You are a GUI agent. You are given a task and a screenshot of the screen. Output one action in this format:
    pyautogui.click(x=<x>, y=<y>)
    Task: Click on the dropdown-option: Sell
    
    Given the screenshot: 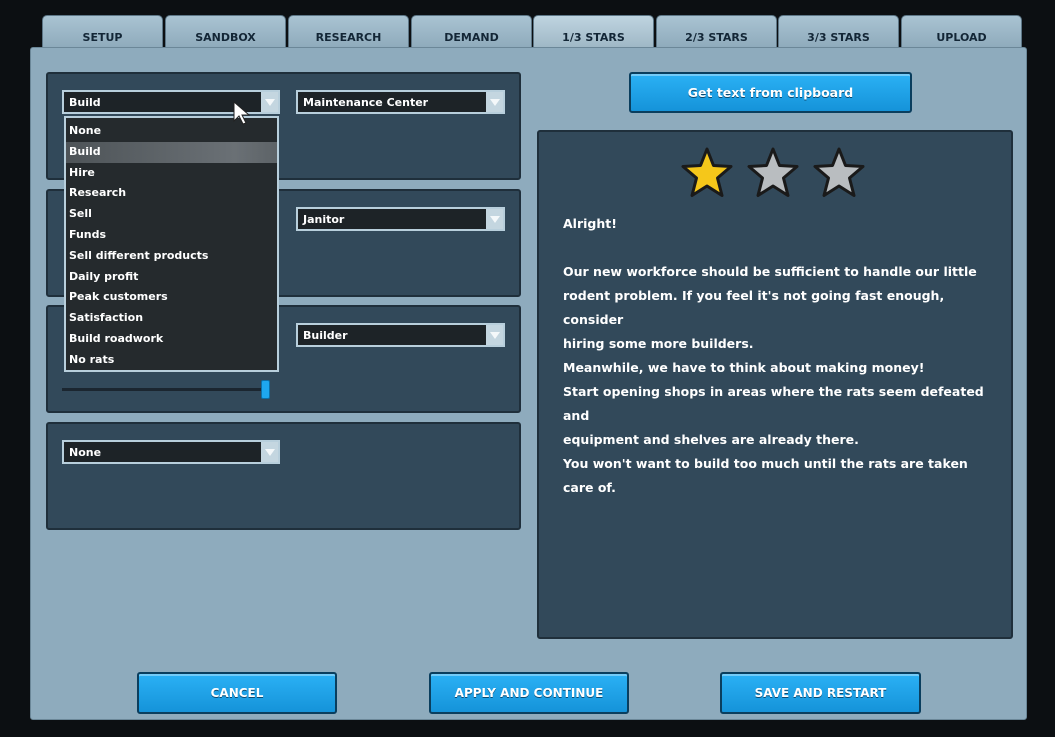 What is the action you would take?
    pyautogui.click(x=171, y=214)
    